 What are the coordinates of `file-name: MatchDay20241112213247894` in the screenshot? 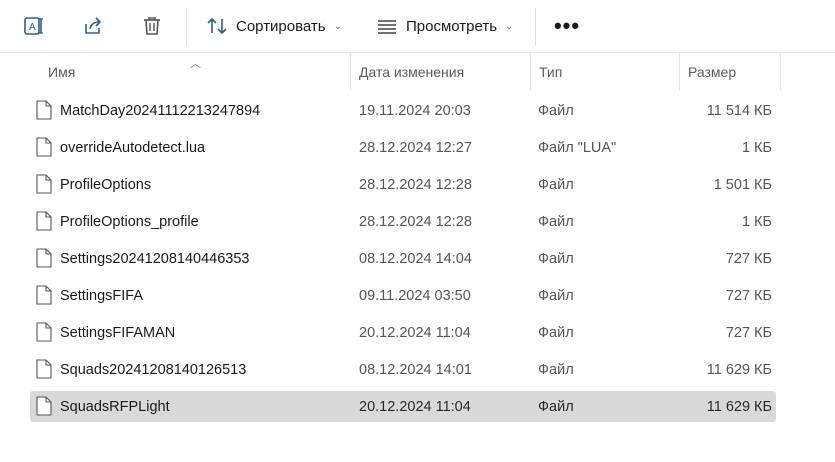 It's located at (160, 110).